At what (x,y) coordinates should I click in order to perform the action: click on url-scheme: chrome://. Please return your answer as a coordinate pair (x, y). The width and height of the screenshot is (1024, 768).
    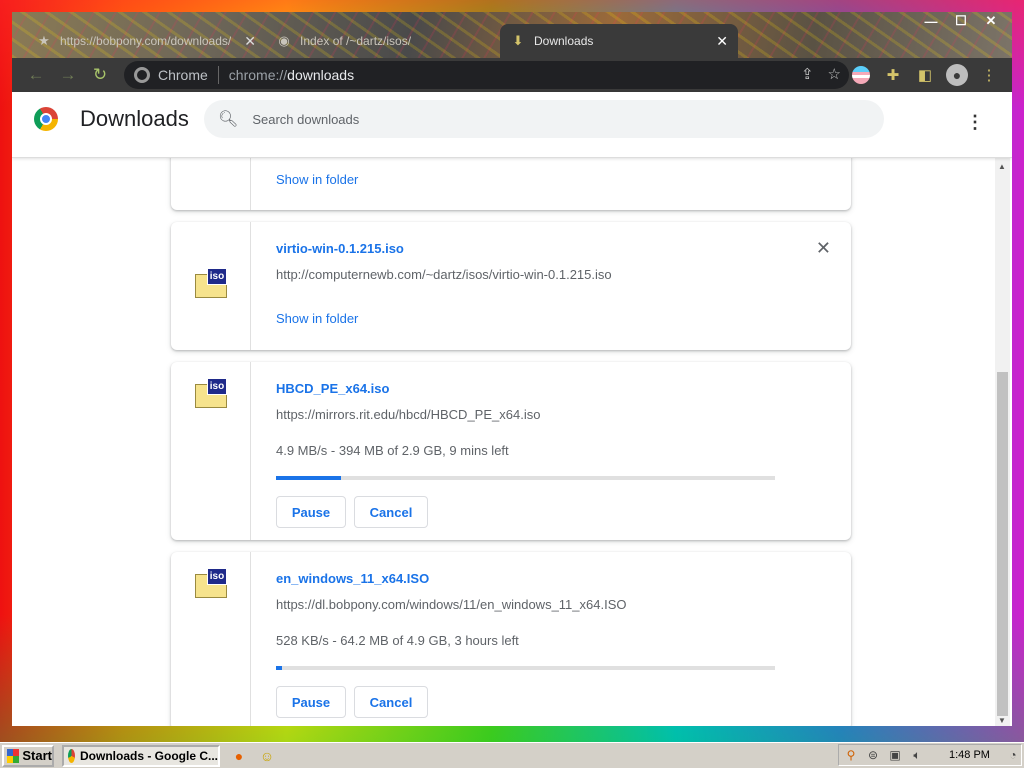
    Looking at the image, I should click on (258, 75).